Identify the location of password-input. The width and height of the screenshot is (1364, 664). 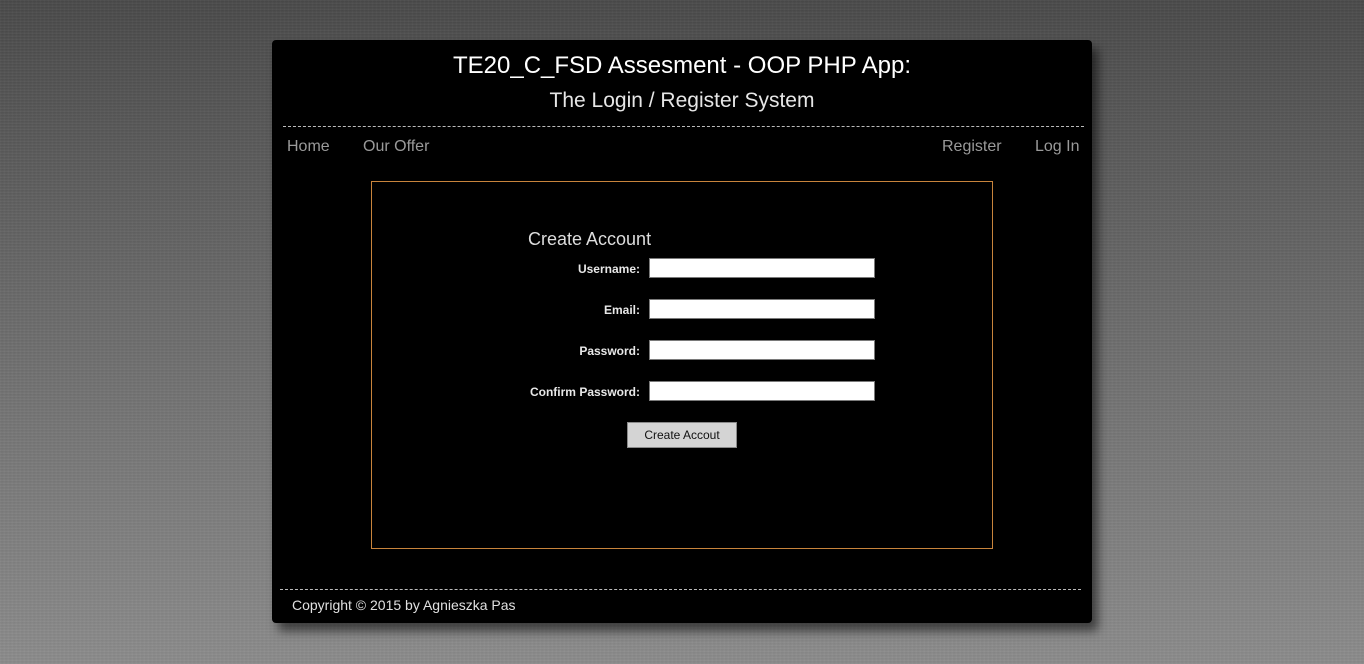
(762, 350).